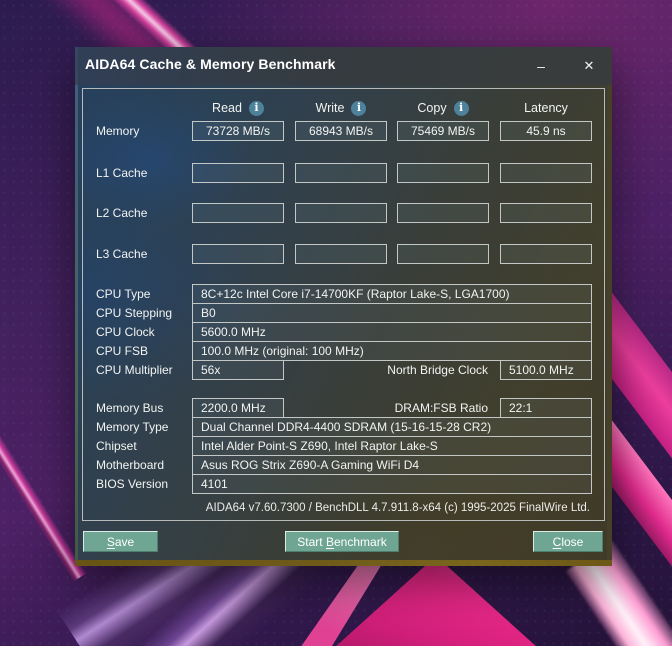 This screenshot has width=672, height=646. Describe the element at coordinates (546, 173) in the screenshot. I see `l1-latency-value` at that location.